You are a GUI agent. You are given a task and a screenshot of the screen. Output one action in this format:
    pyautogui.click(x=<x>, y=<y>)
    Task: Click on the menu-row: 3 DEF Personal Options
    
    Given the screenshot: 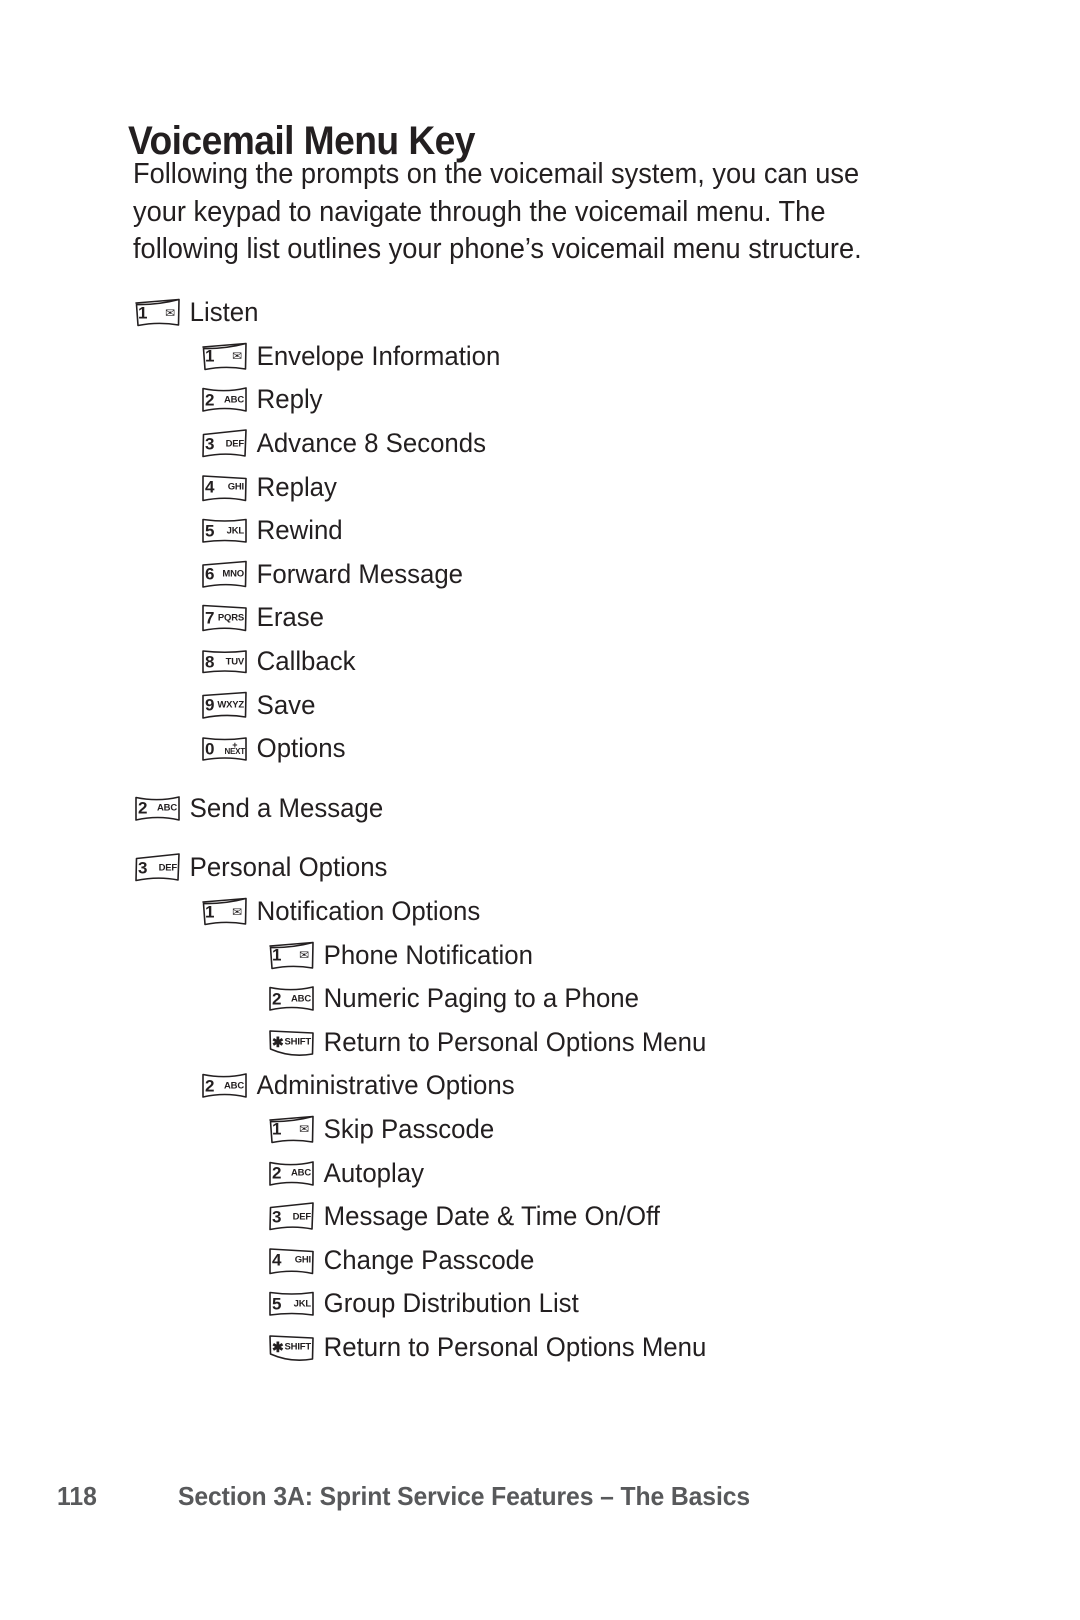 What is the action you would take?
    pyautogui.click(x=540, y=868)
    